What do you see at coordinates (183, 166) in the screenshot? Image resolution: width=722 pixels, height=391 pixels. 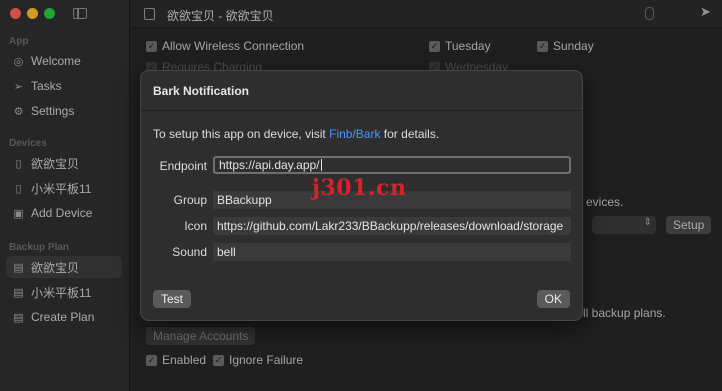 I see `endpoint-label: Endpoint` at bounding box center [183, 166].